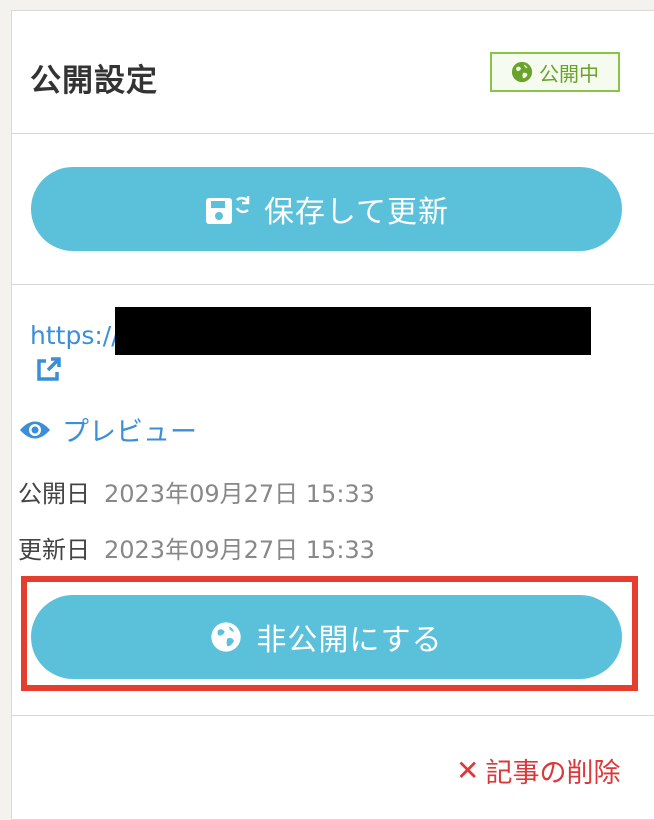  Describe the element at coordinates (48, 370) in the screenshot. I see `external-link-icon` at that location.